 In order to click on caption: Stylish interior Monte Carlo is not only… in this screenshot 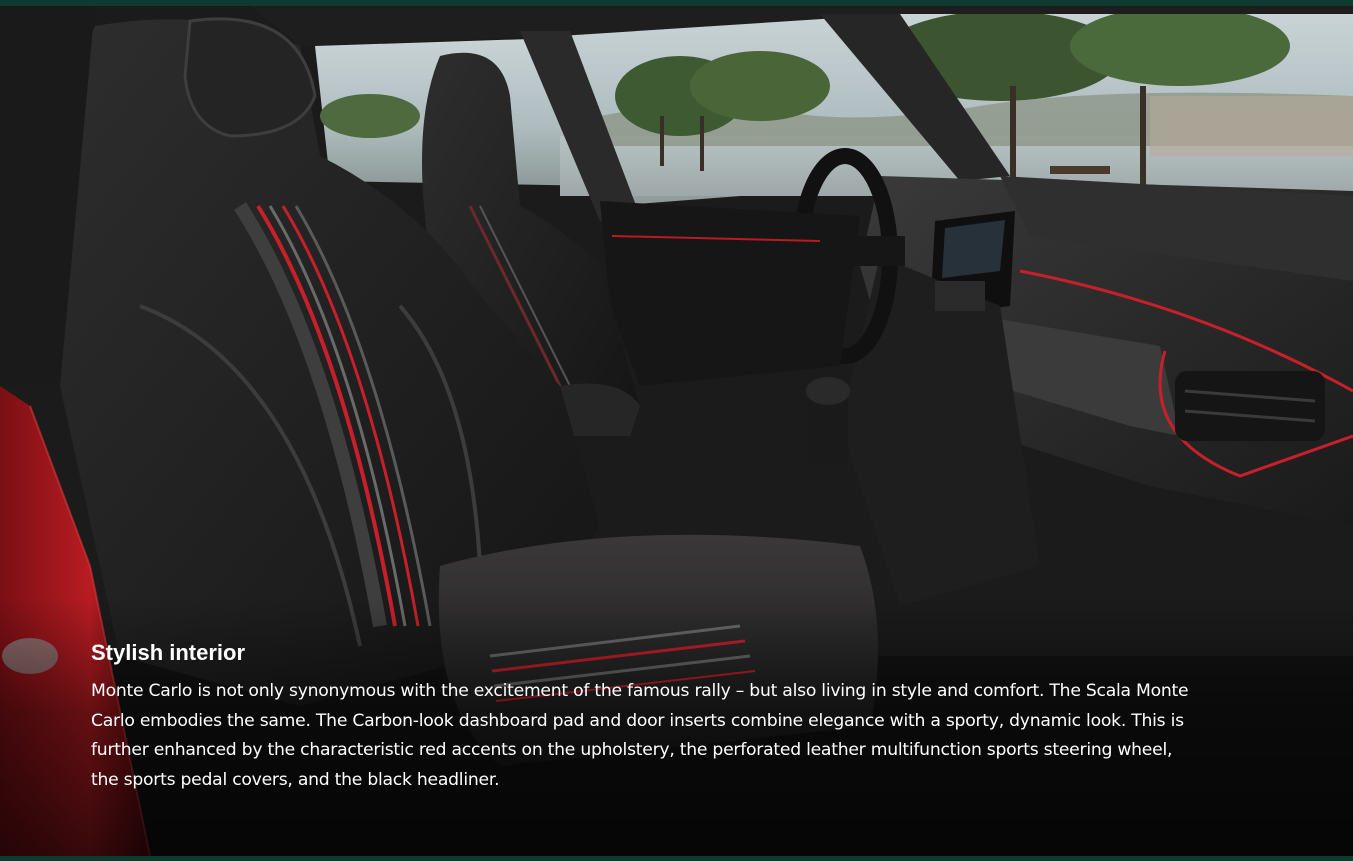, I will do `click(641, 717)`.